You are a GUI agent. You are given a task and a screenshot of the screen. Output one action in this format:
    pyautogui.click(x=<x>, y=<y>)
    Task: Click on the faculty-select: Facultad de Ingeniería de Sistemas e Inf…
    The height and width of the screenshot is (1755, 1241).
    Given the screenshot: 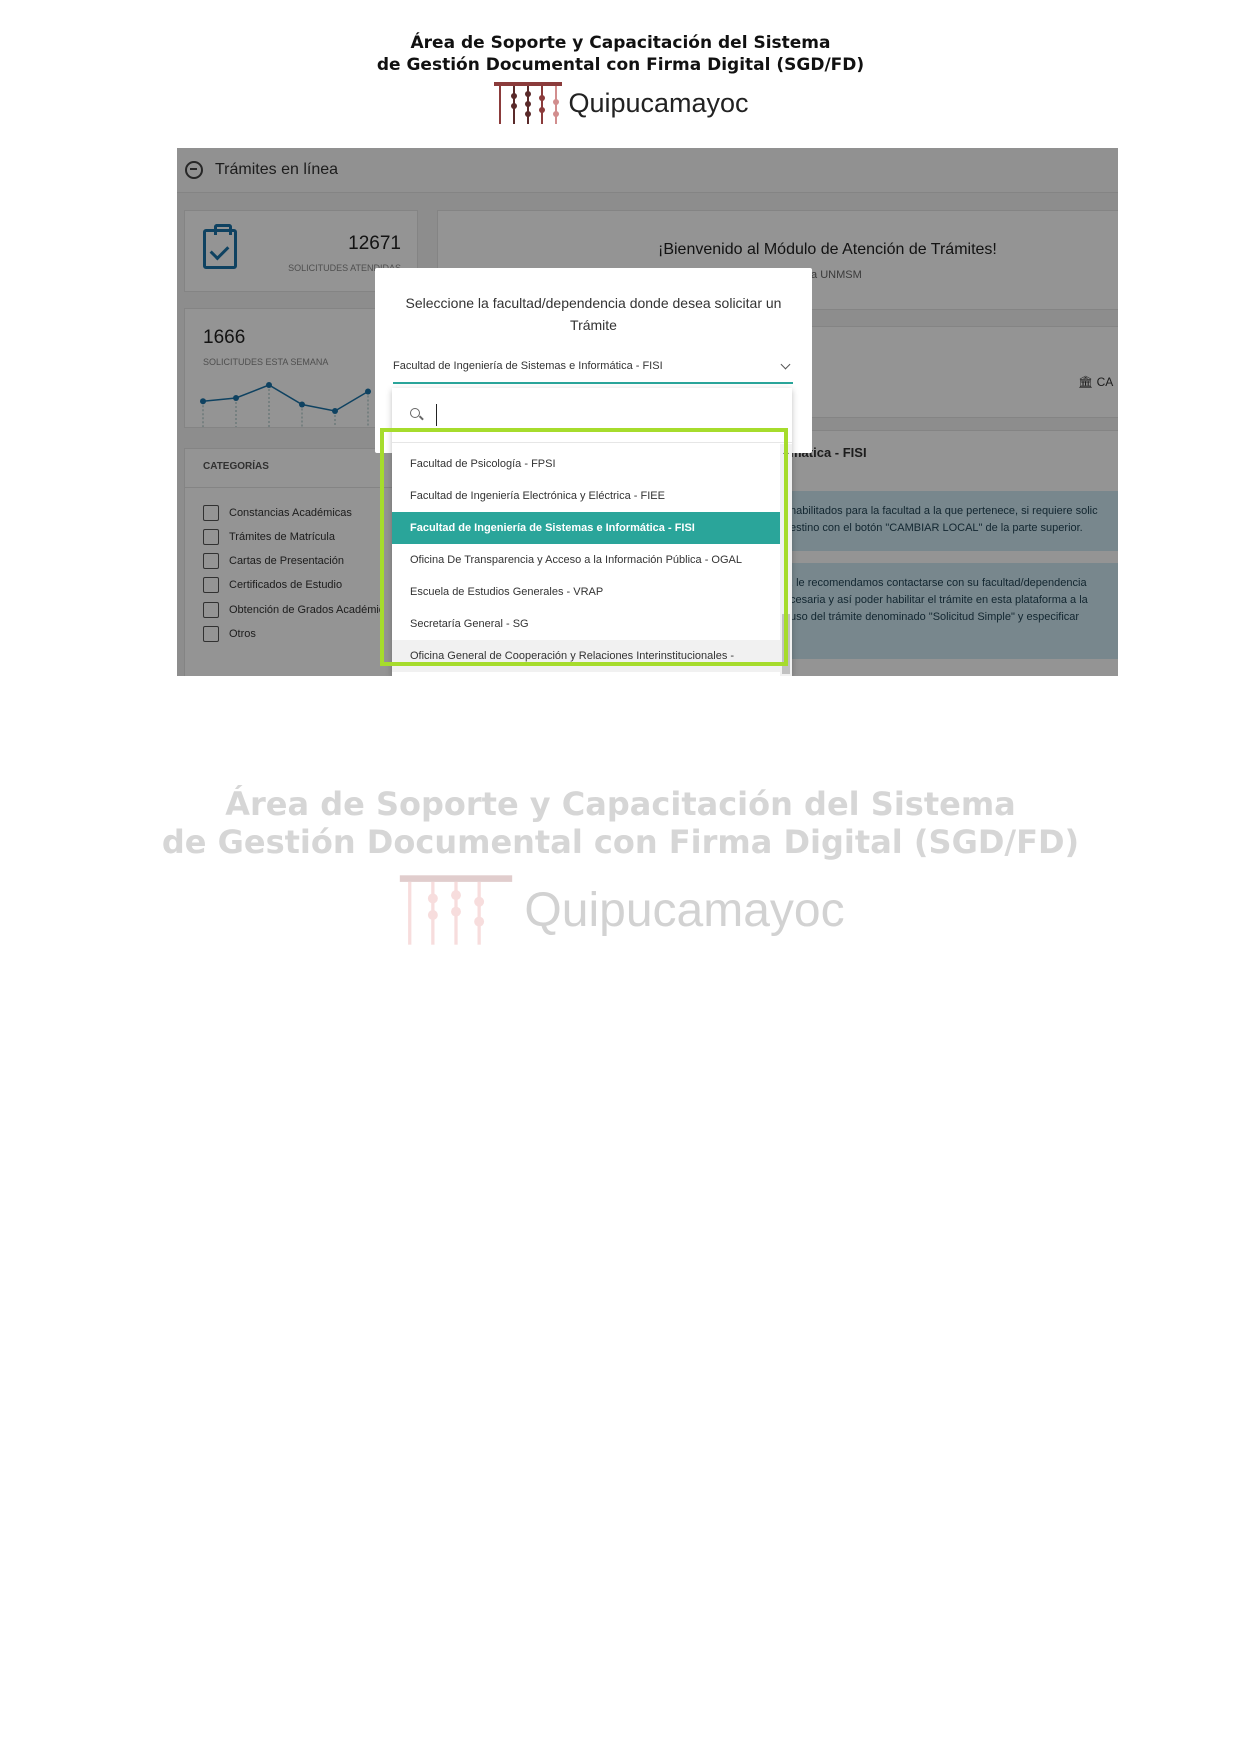 What is the action you would take?
    pyautogui.click(x=593, y=370)
    